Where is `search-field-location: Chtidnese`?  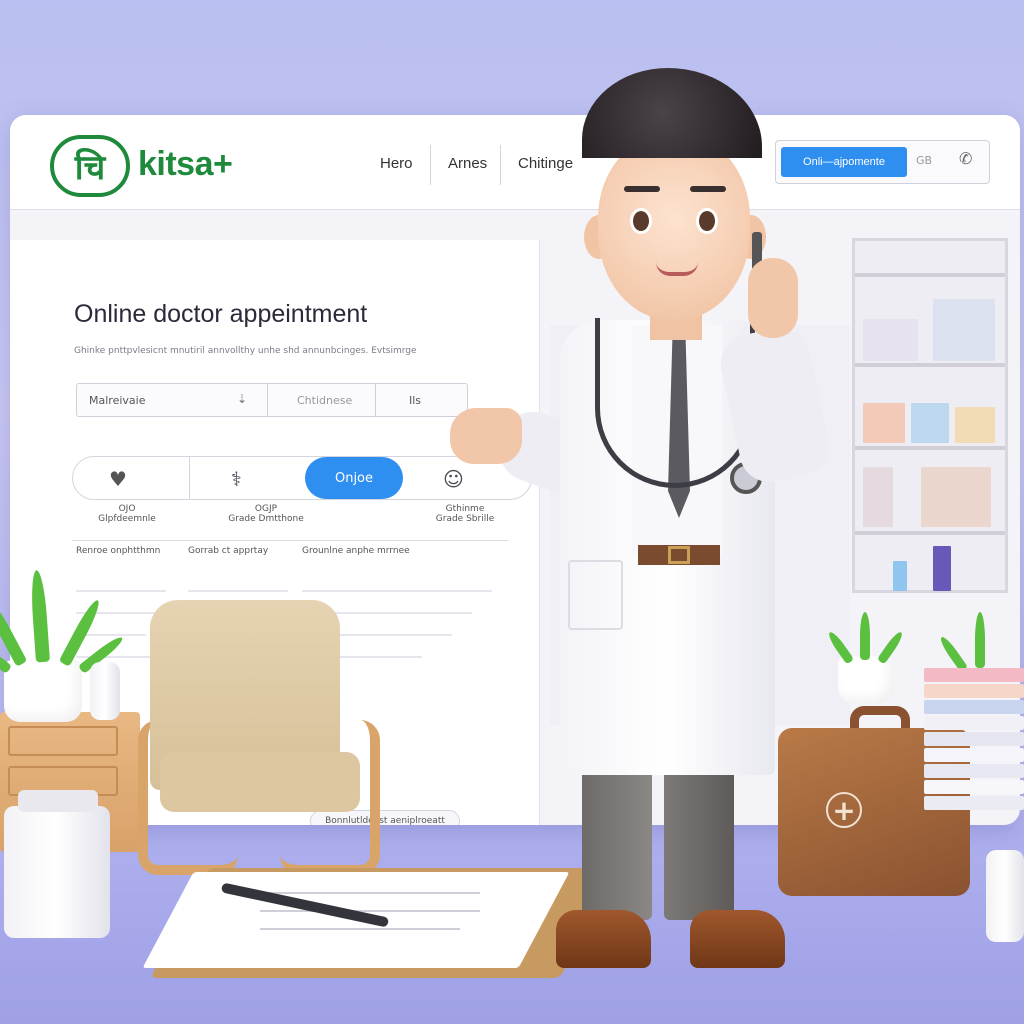 search-field-location: Chtidnese is located at coordinates (342, 400).